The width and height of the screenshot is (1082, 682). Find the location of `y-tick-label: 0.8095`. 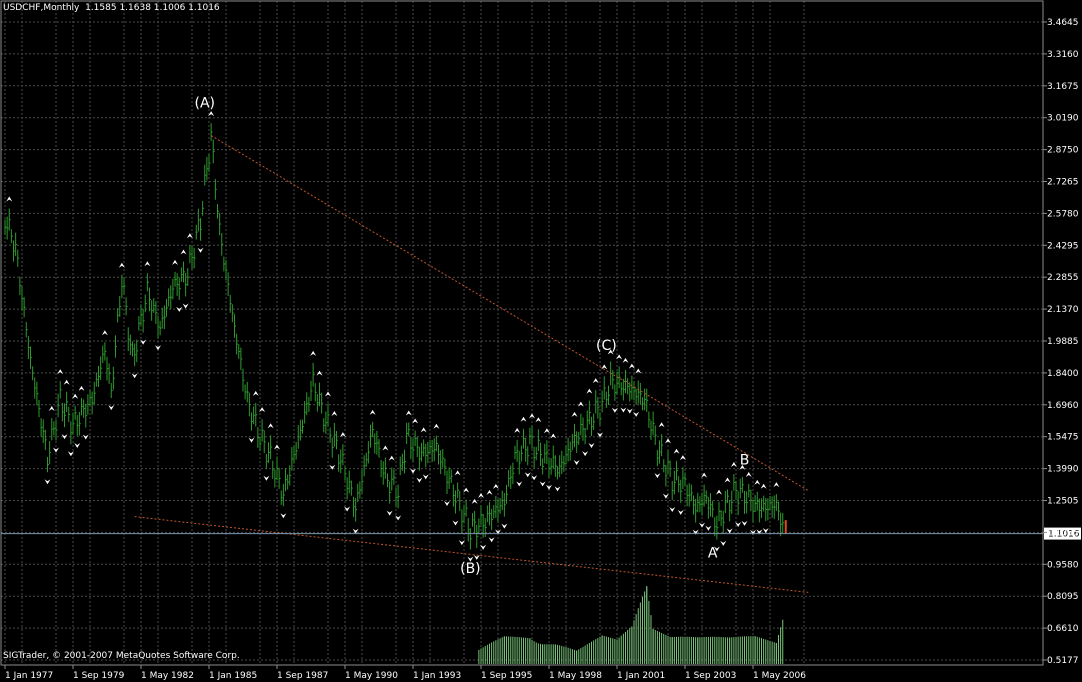

y-tick-label: 0.8095 is located at coordinates (1063, 597).